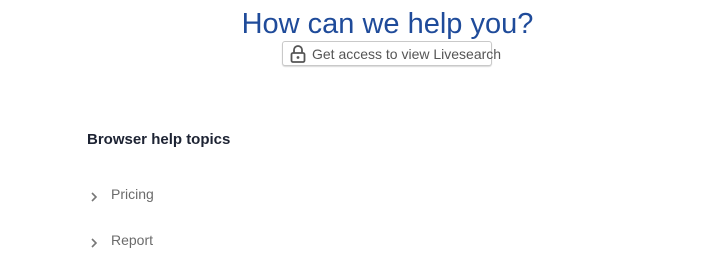 The width and height of the screenshot is (711, 268). Describe the element at coordinates (132, 240) in the screenshot. I see `topic-label: Report` at that location.